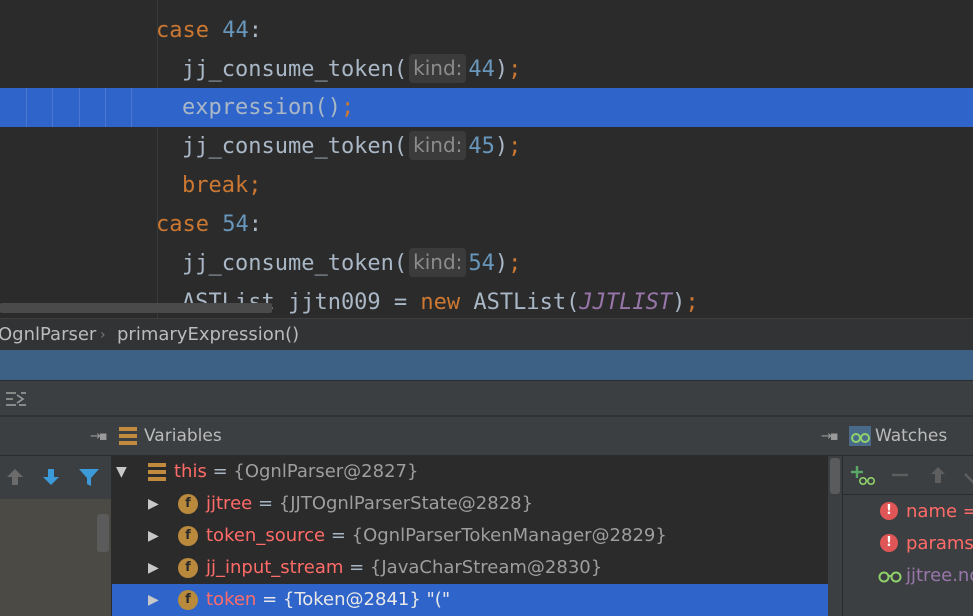 This screenshot has height=616, width=973. I want to click on code-line: jj_consume_token(kind: 45);, so click(486, 146).